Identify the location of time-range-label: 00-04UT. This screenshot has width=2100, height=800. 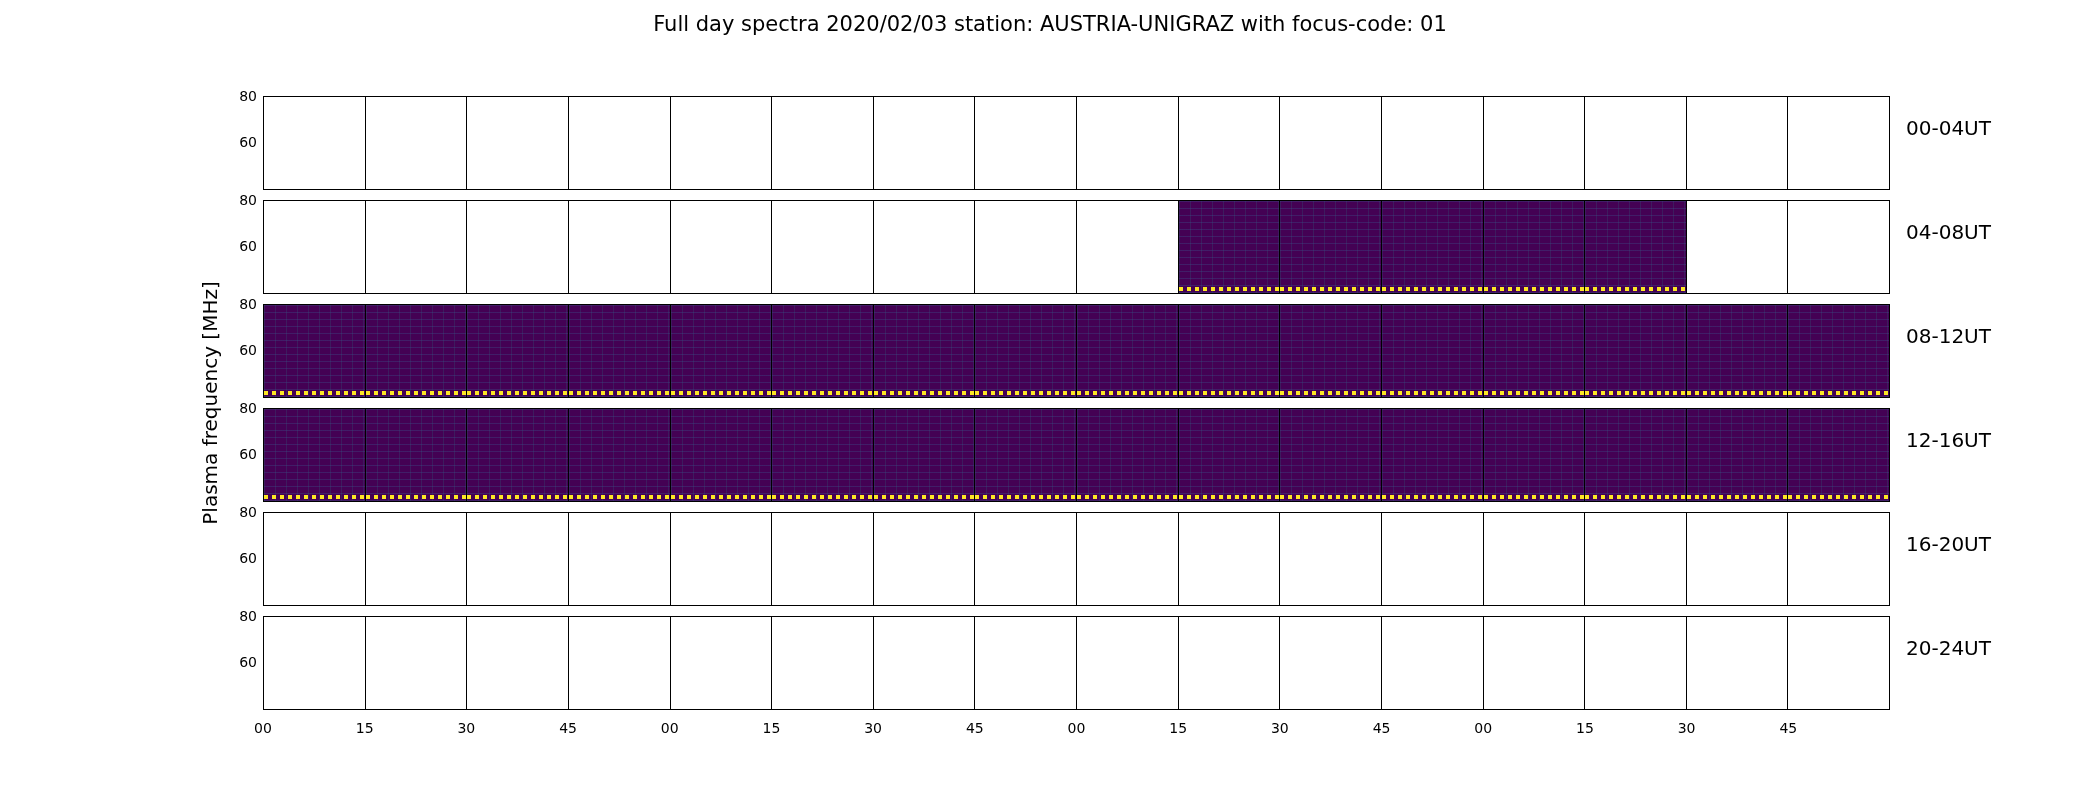
(1948, 128).